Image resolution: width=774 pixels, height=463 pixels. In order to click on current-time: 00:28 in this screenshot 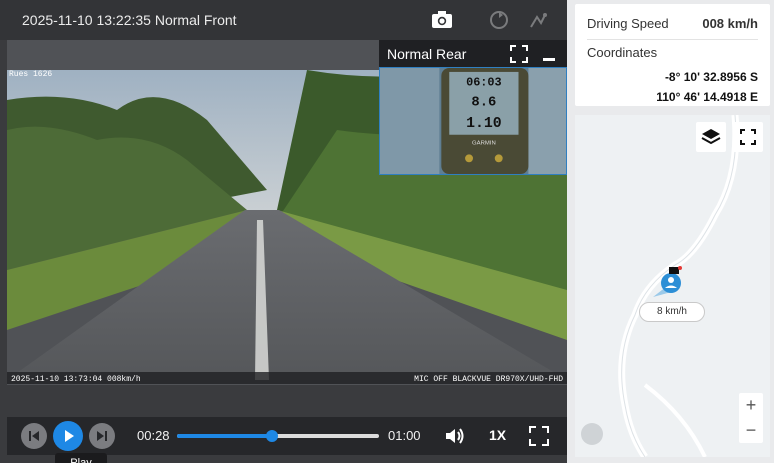, I will do `click(153, 435)`.